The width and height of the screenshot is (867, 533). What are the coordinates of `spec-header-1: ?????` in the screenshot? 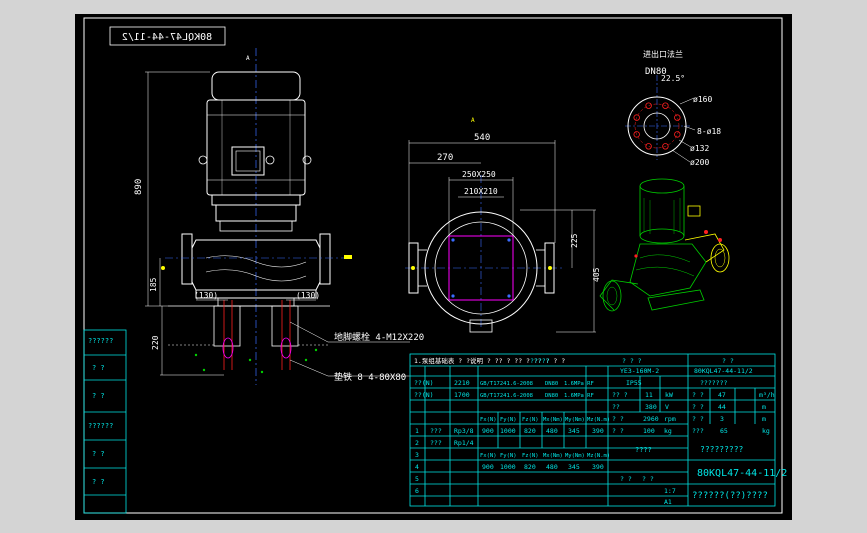 It's located at (540, 361).